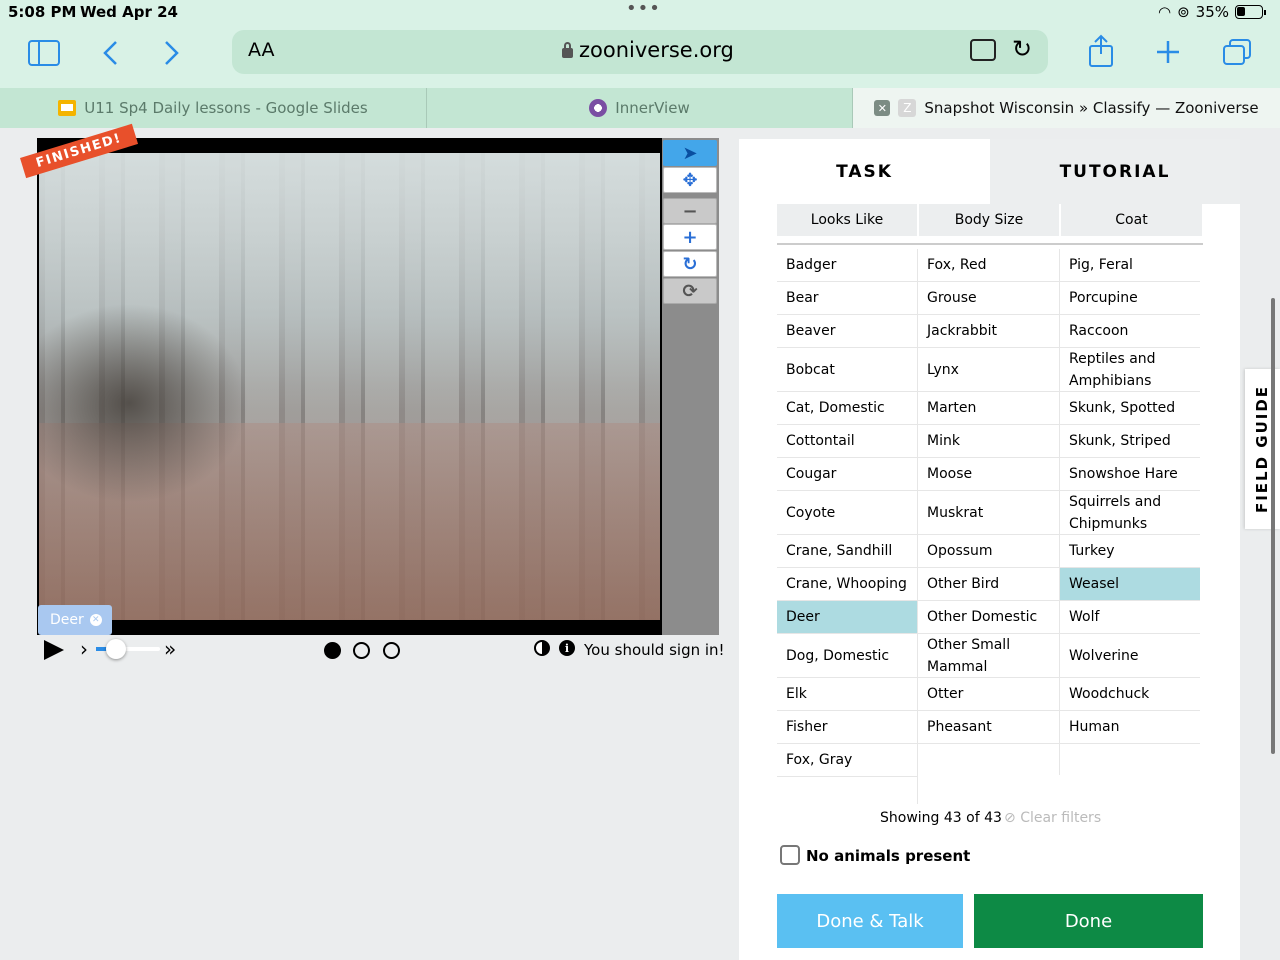 The image size is (1280, 960). I want to click on species-option: Wolverine, so click(1130, 656).